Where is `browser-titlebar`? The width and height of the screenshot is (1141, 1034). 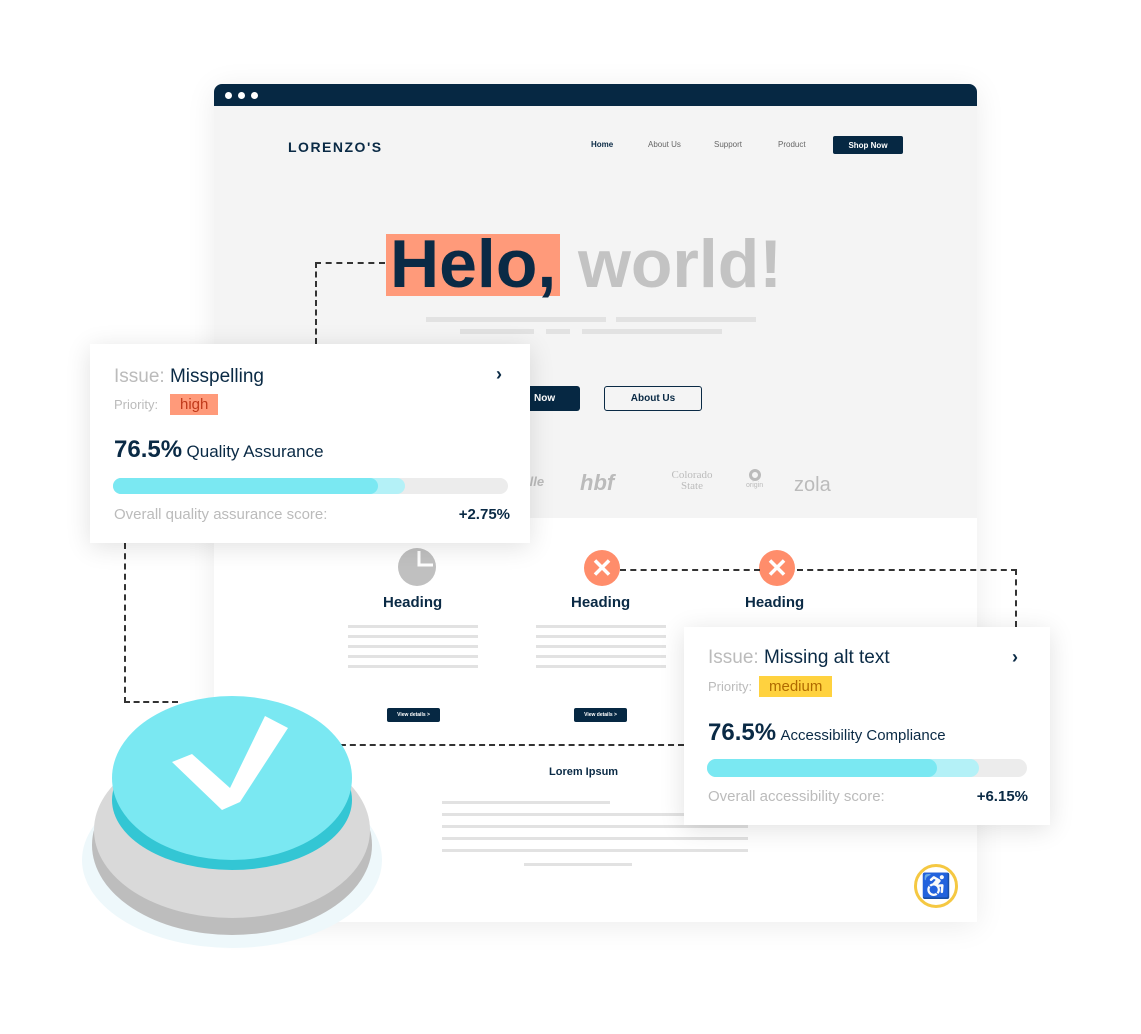 browser-titlebar is located at coordinates (595, 95).